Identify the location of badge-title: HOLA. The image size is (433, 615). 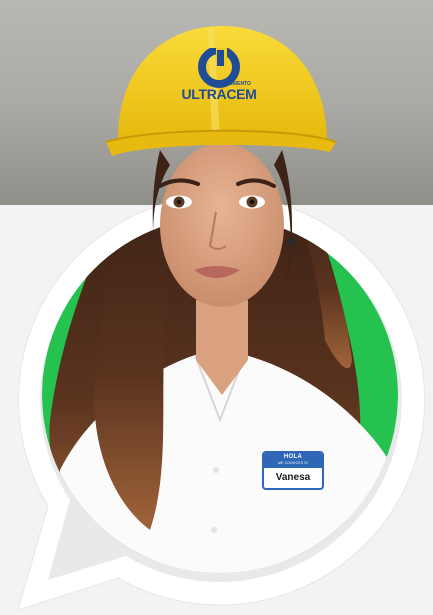
(293, 457).